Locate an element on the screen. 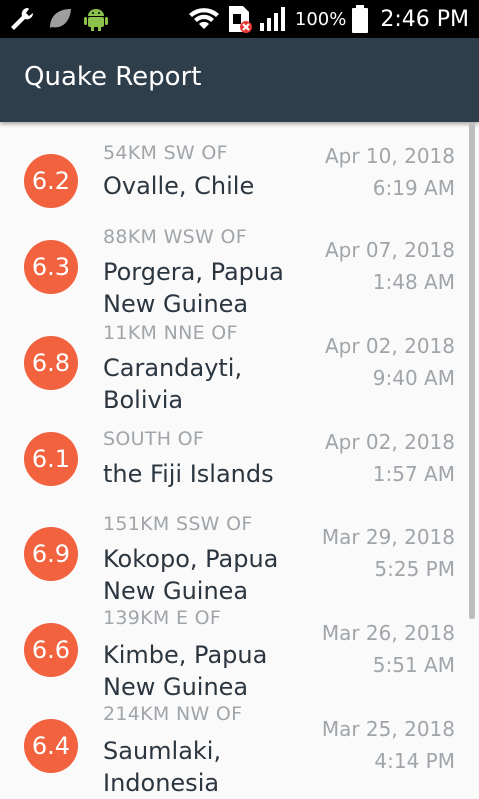  primary-location: Ovalle, Chile is located at coordinates (179, 186).